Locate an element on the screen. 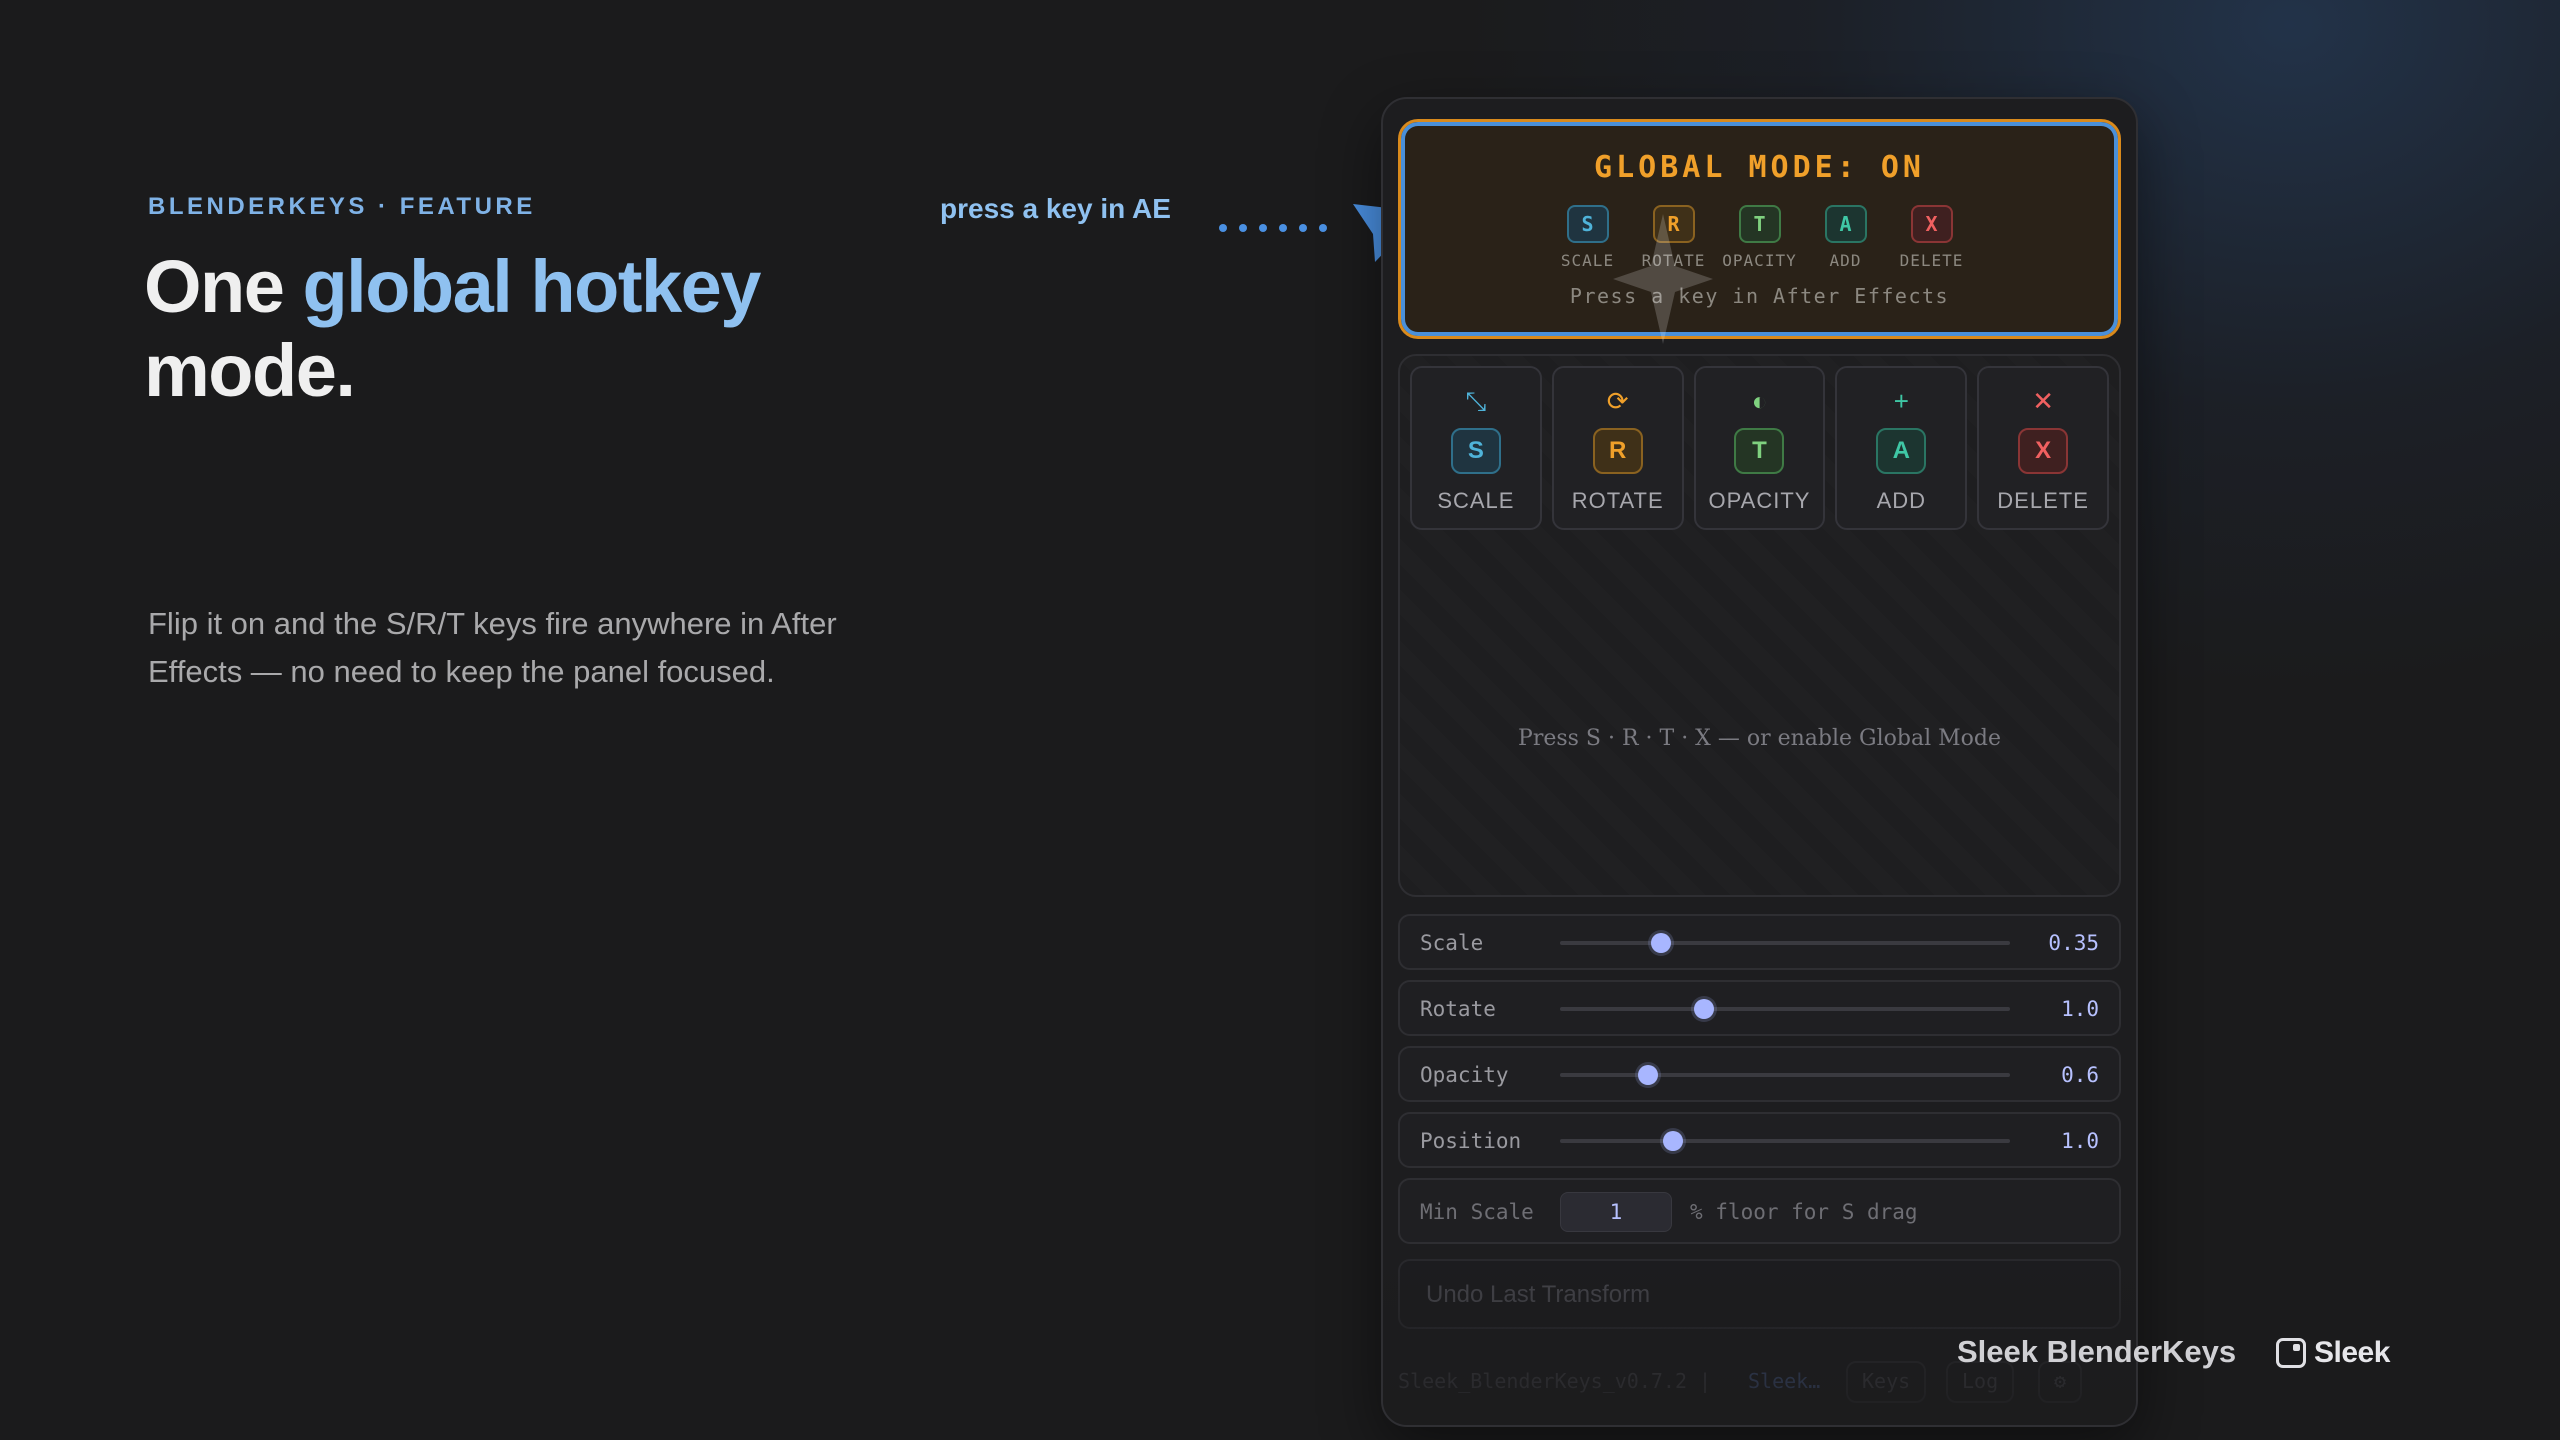 The image size is (2560, 1440). rotate-icon: ⟳ is located at coordinates (1617, 401).